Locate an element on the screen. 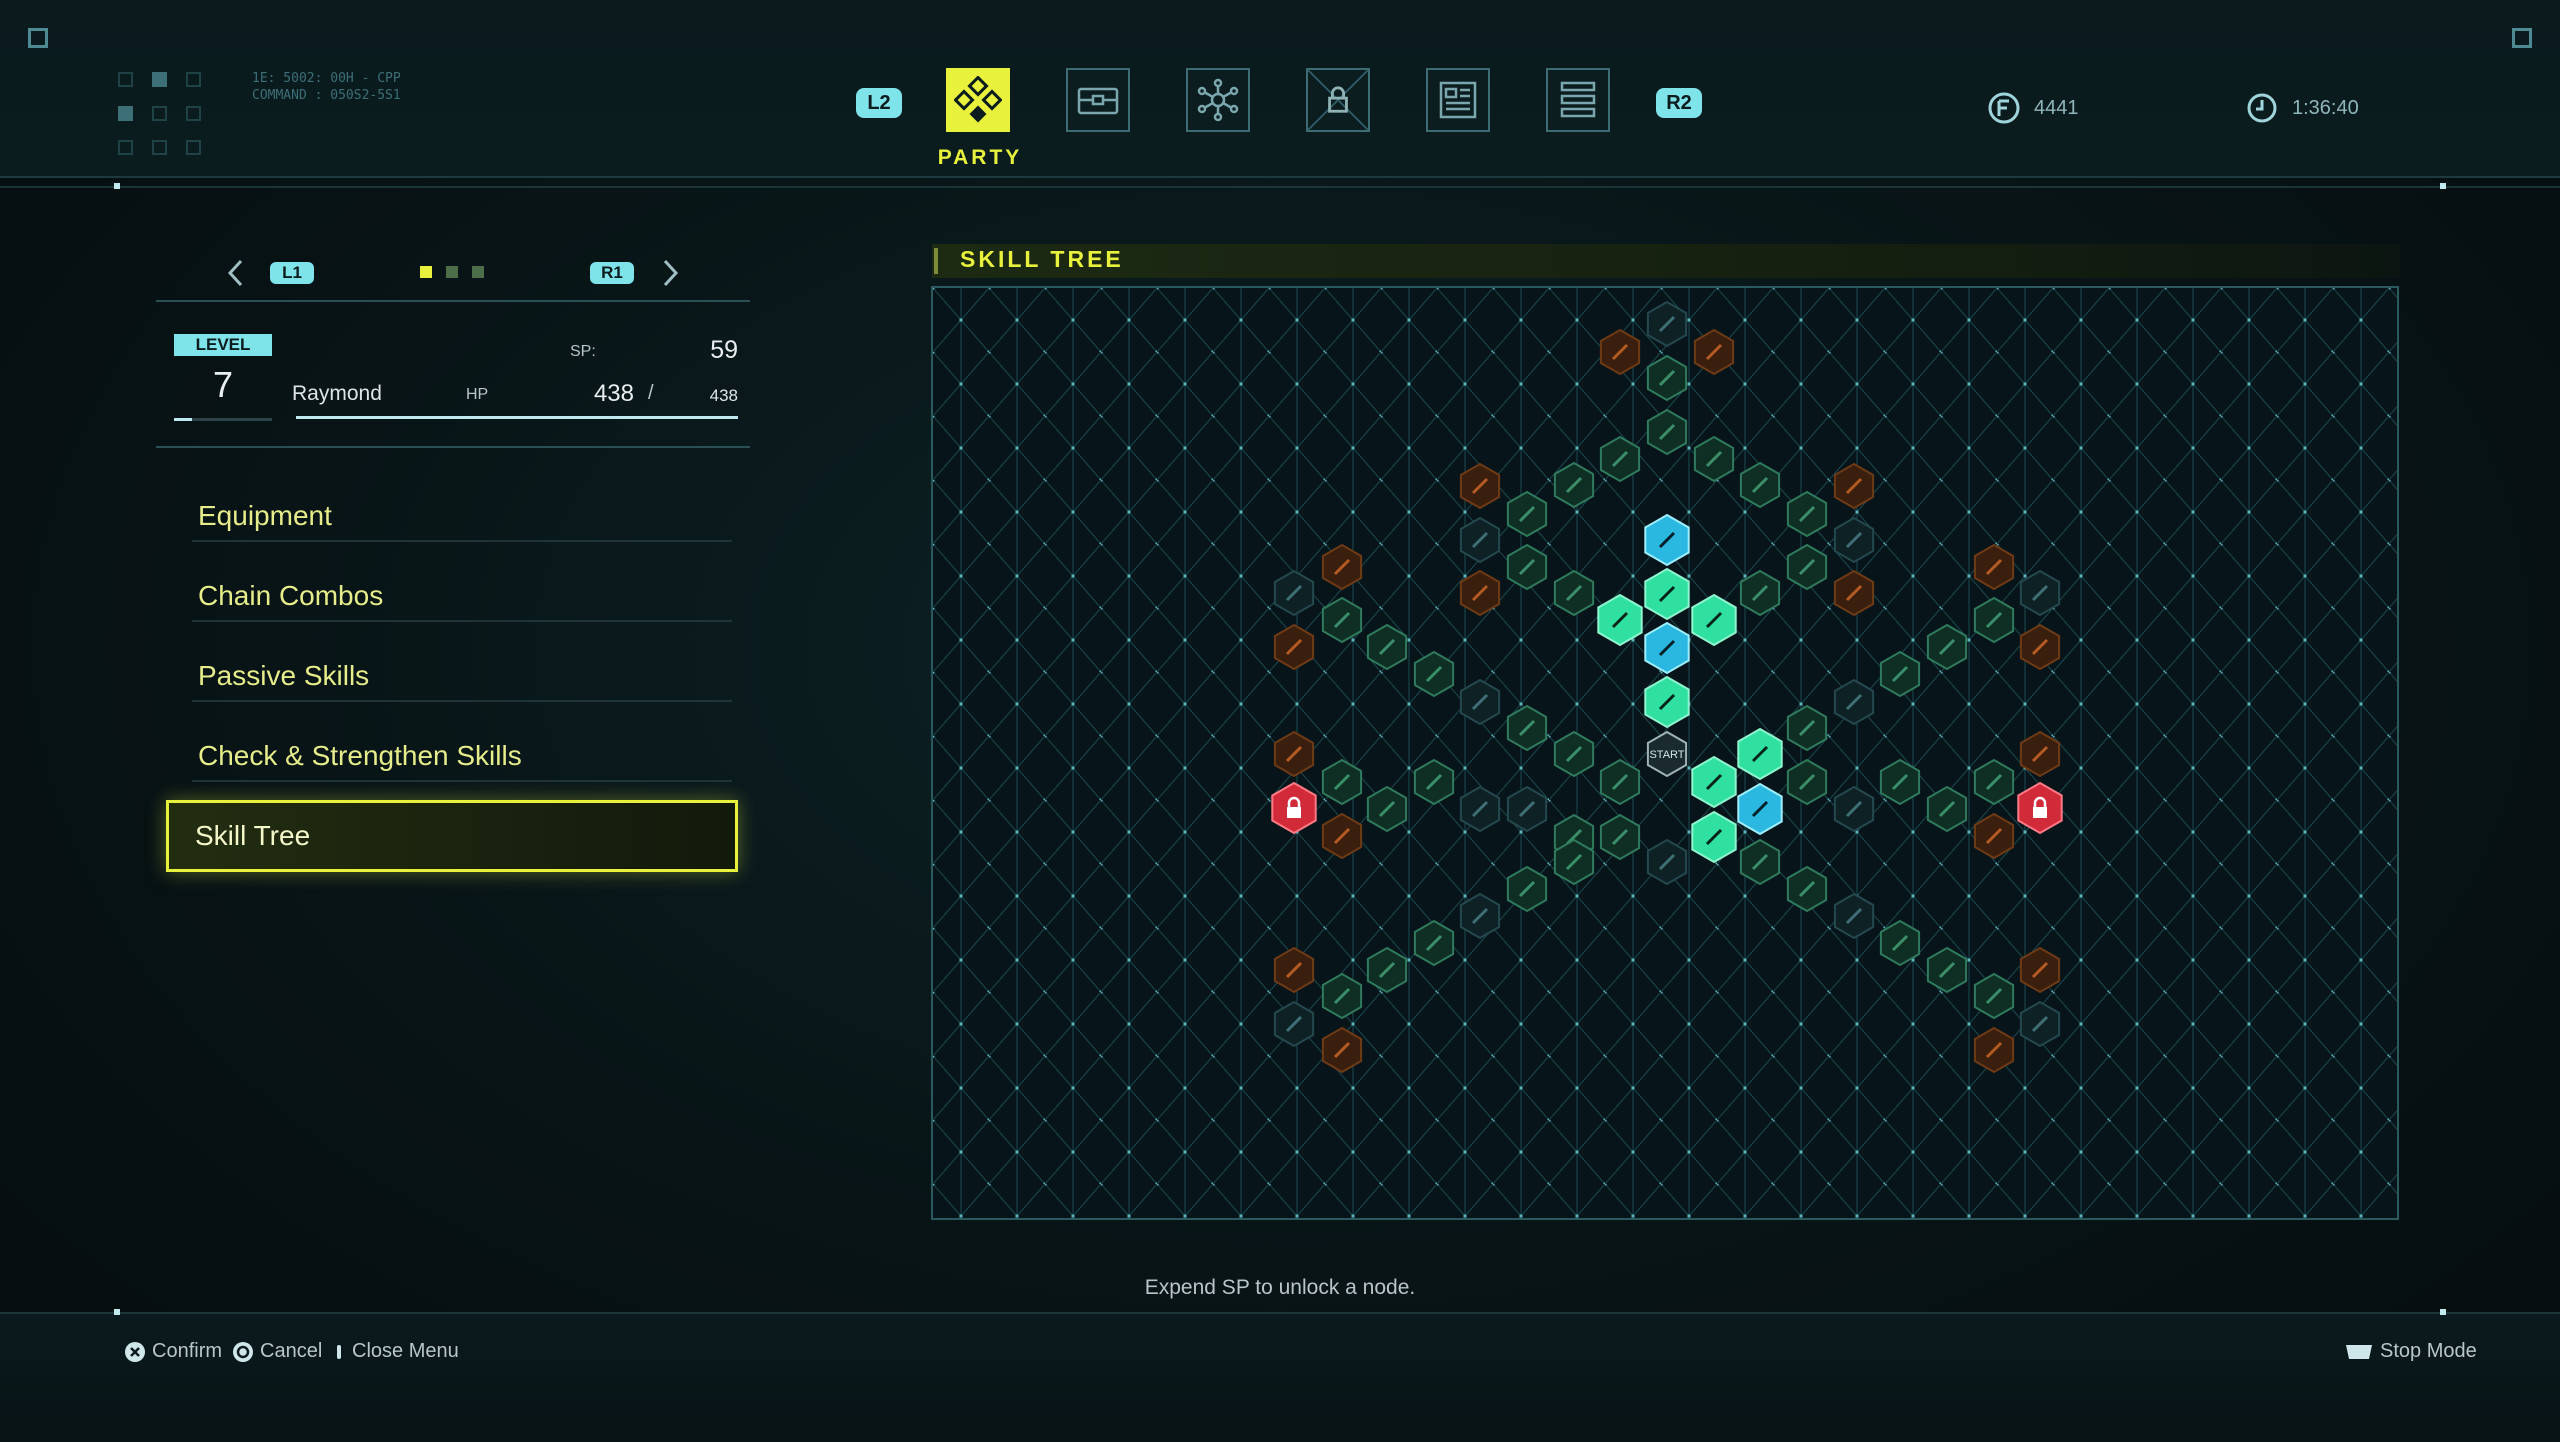  stop-mode-hint: Stop Mode is located at coordinates (2410, 1351).